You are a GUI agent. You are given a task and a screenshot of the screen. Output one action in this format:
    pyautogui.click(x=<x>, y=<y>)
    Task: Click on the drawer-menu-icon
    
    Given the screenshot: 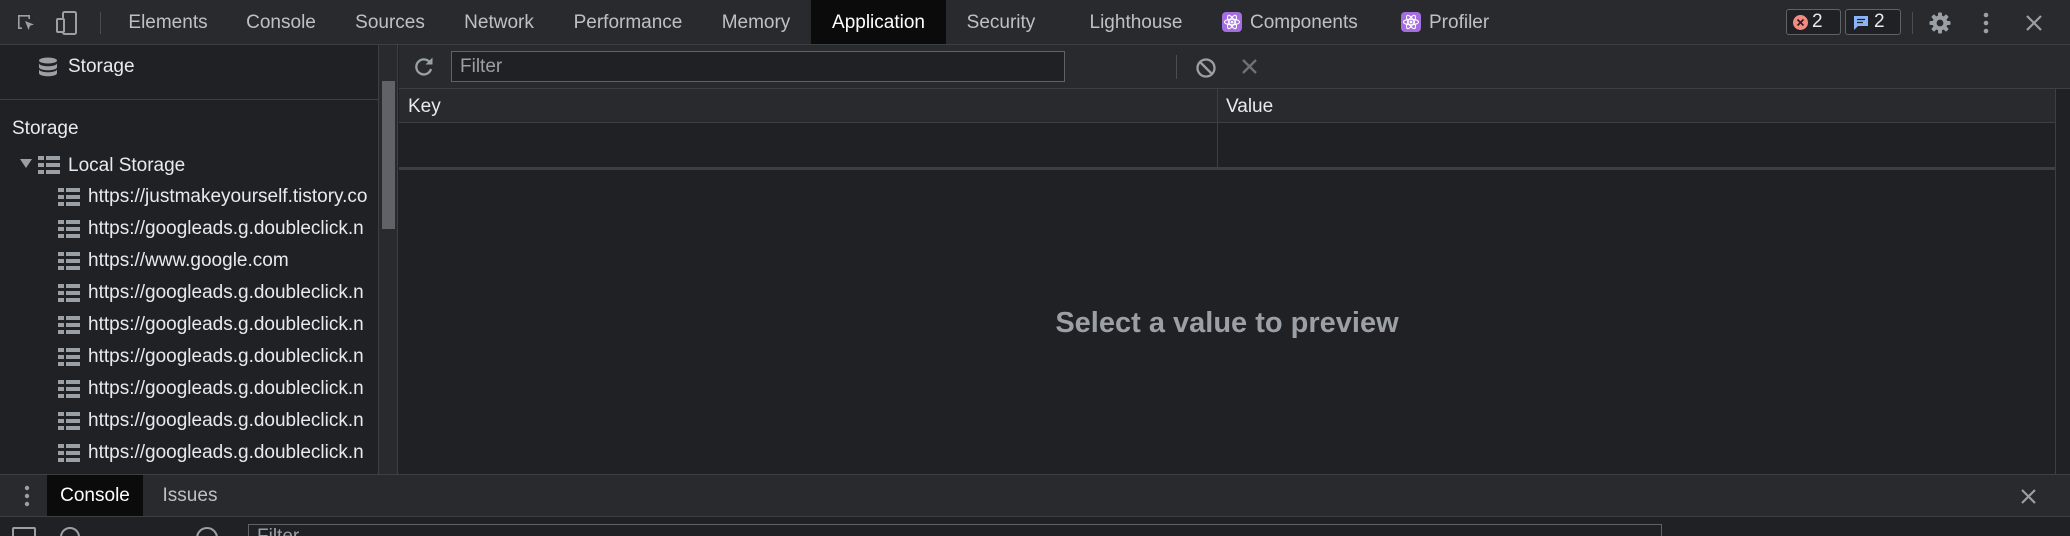 What is the action you would take?
    pyautogui.click(x=27, y=496)
    